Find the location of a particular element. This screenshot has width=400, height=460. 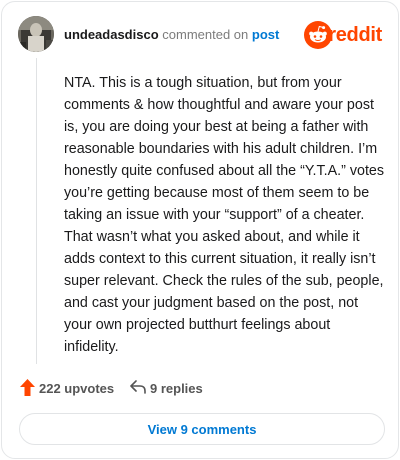

username-link: undeadasdisco is located at coordinates (111, 34).